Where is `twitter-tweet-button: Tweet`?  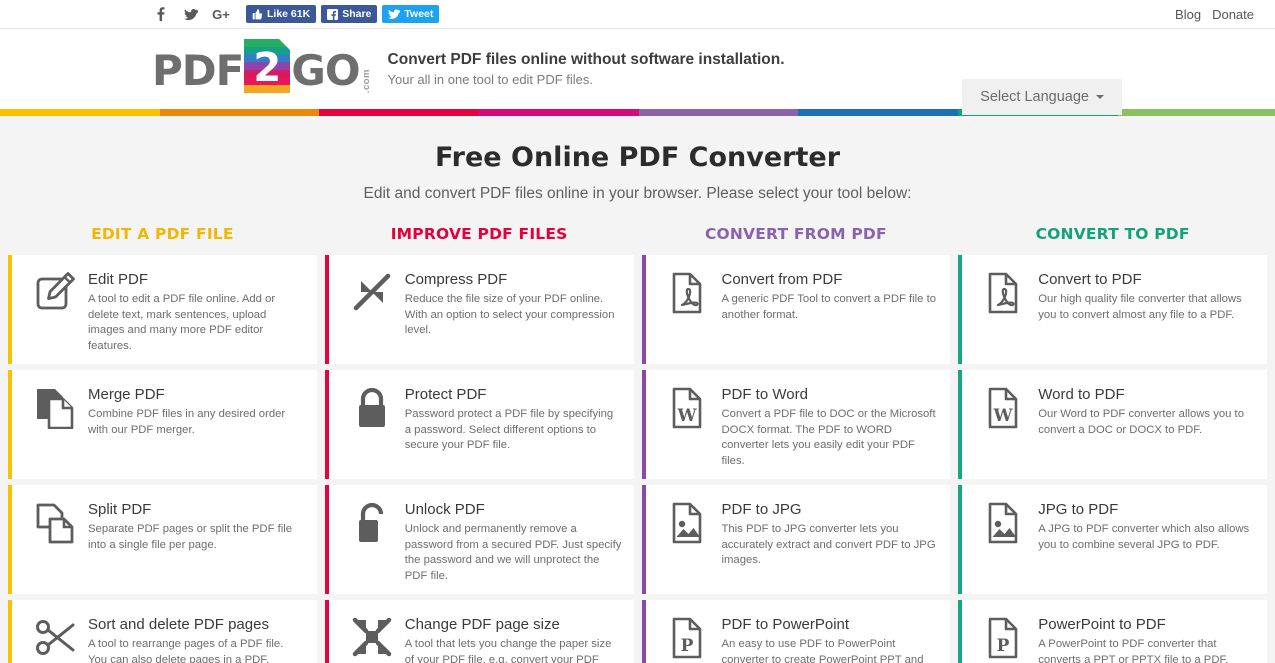 twitter-tweet-button: Tweet is located at coordinates (411, 14).